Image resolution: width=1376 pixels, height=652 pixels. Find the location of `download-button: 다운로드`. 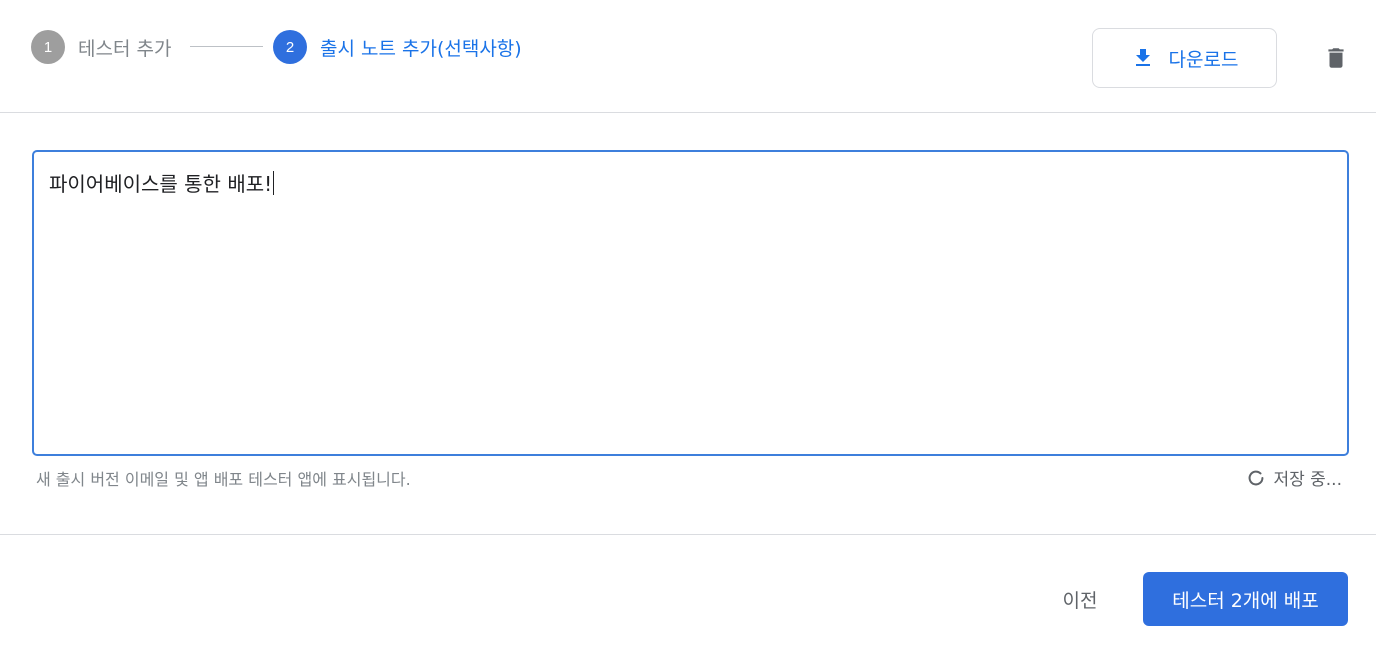

download-button: 다운로드 is located at coordinates (1184, 58).